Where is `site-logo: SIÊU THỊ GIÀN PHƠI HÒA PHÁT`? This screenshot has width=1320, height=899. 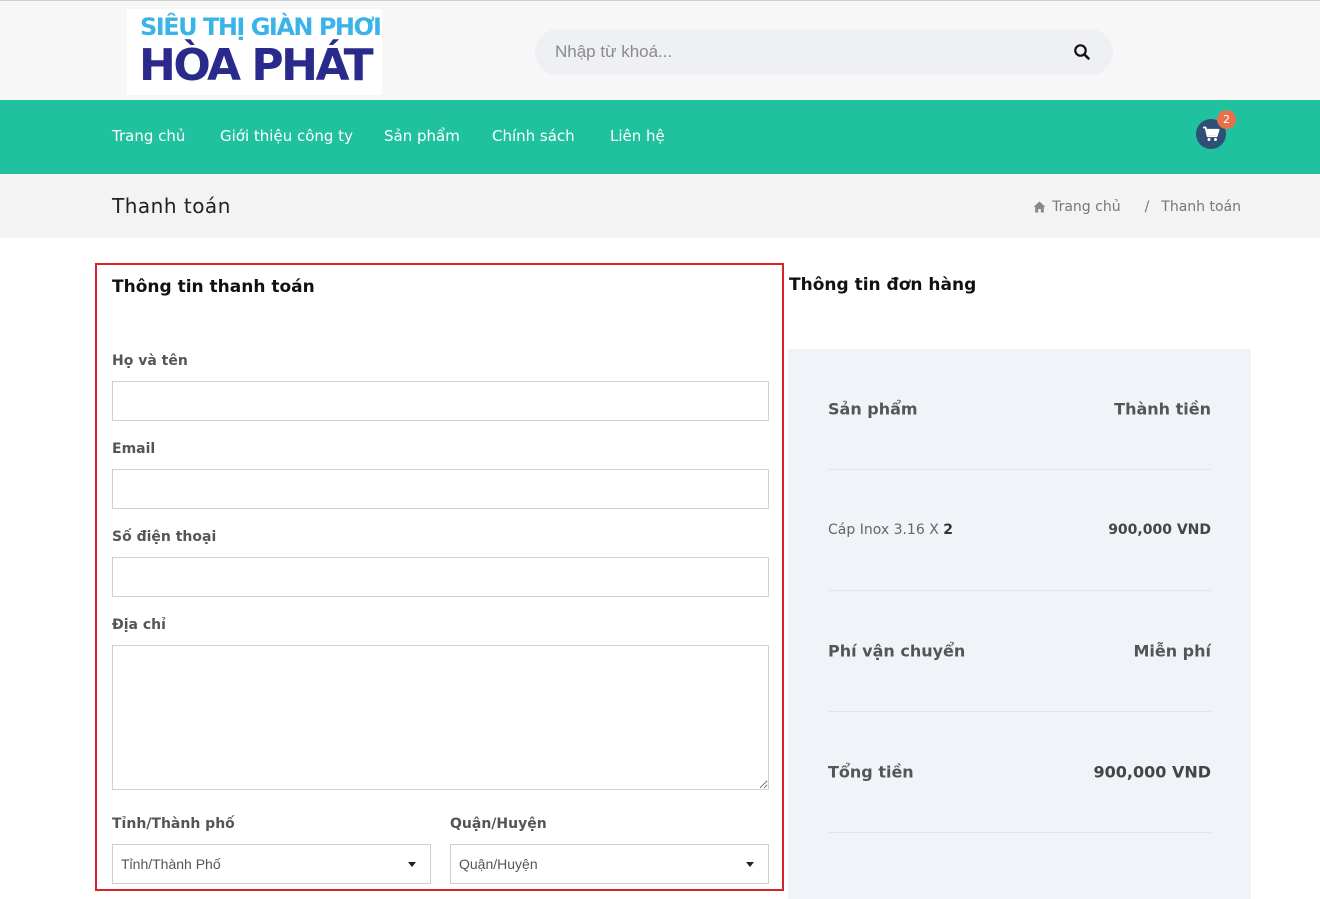
site-logo: SIÊU THỊ GIÀN PHƠI HÒA PHÁT is located at coordinates (254, 52).